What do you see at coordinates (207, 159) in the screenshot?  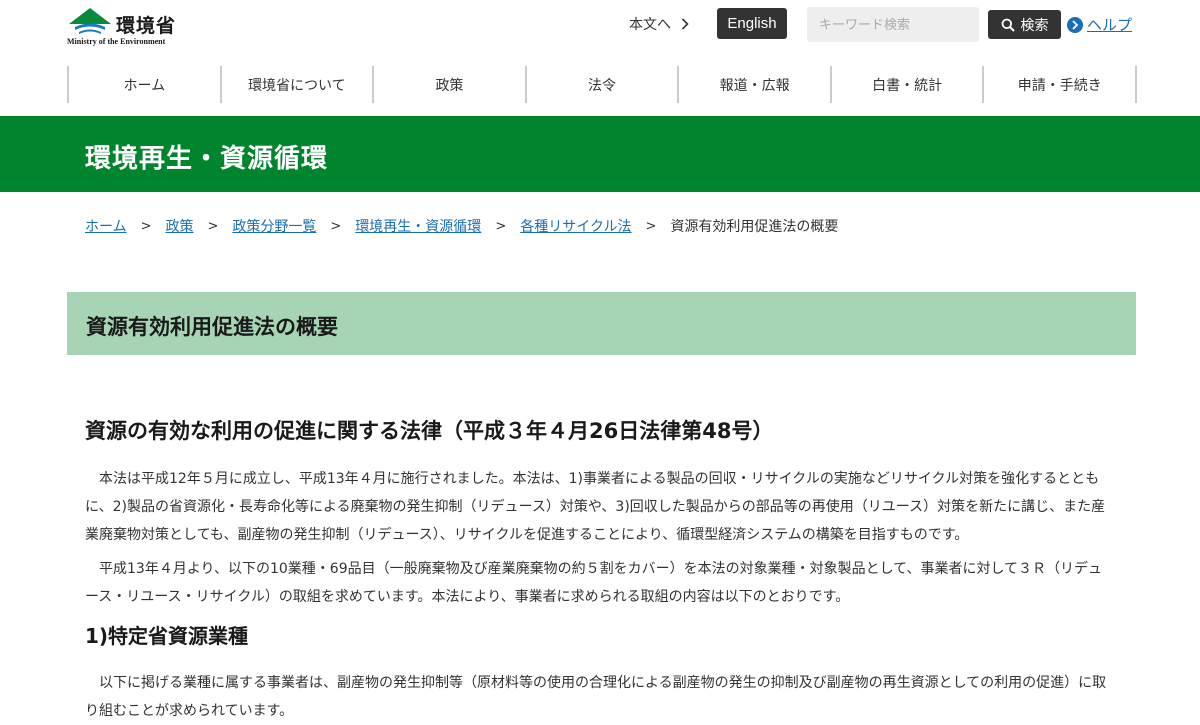 I see `section-title: 環境再生・資源循環` at bounding box center [207, 159].